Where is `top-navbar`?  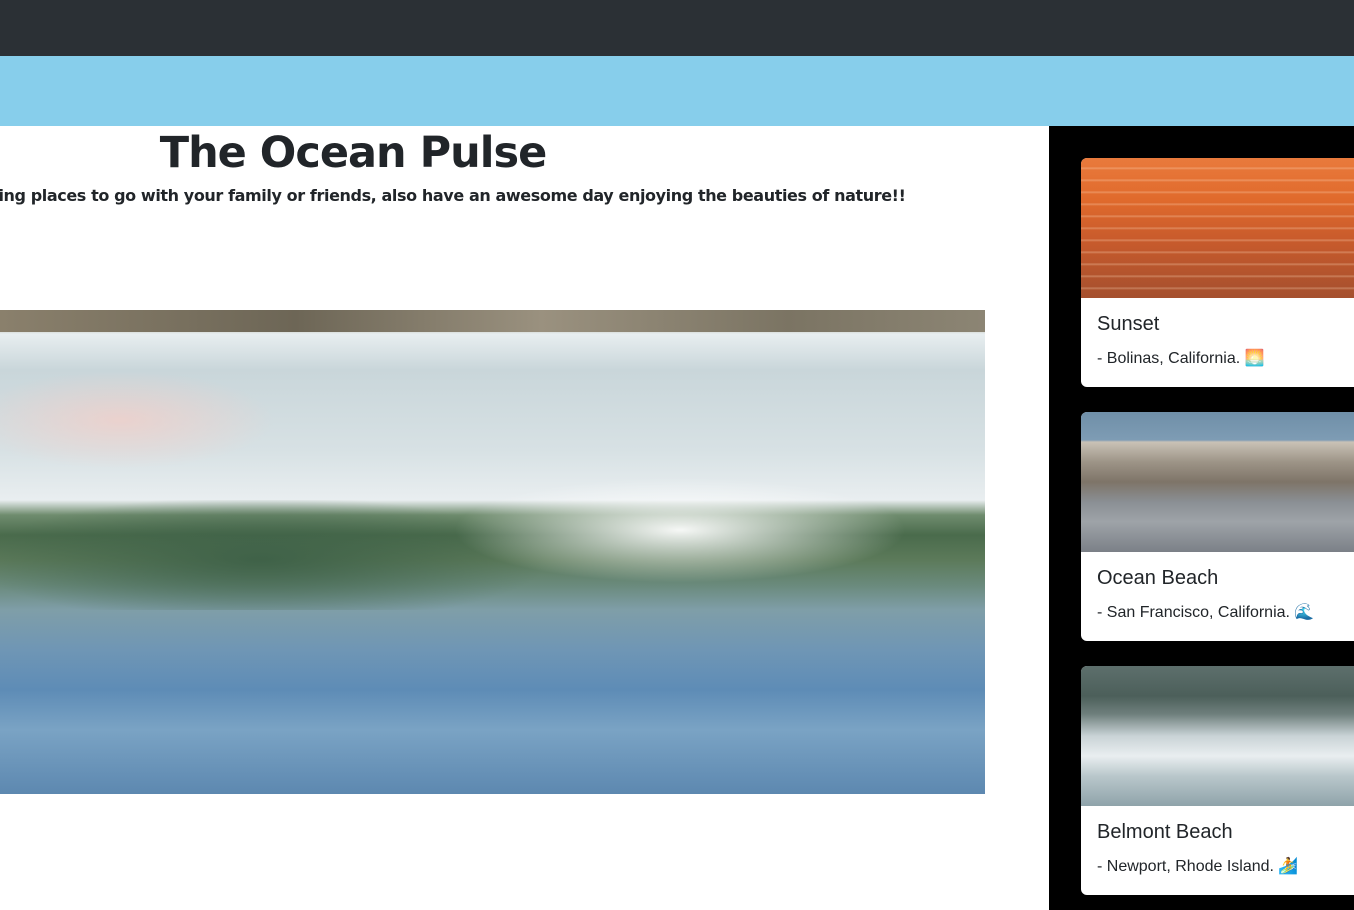 top-navbar is located at coordinates (677, 28).